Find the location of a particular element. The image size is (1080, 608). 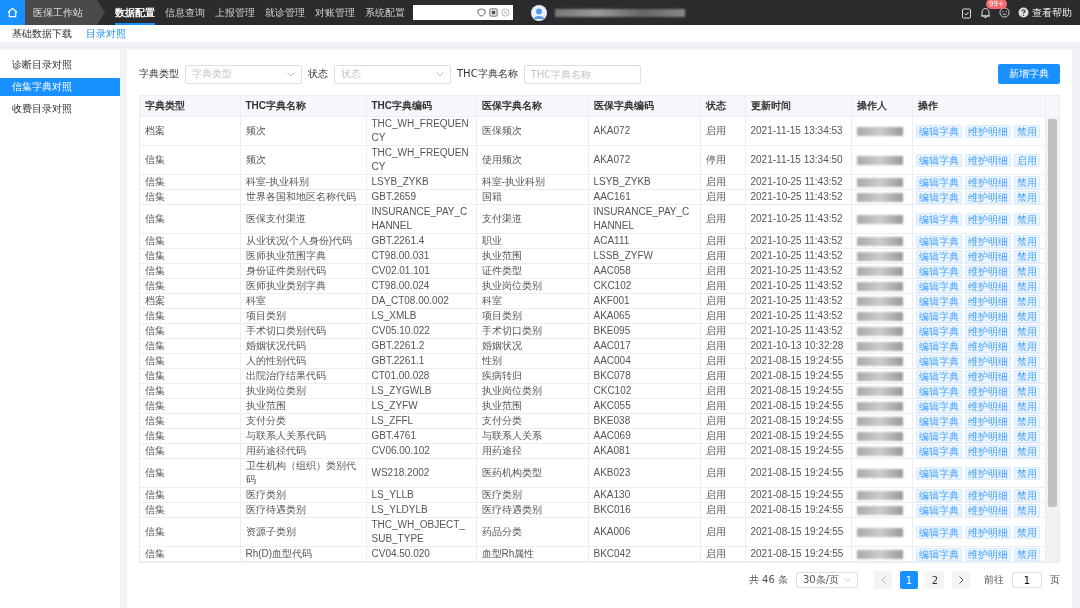

add-button: 新增字典 is located at coordinates (1029, 74).